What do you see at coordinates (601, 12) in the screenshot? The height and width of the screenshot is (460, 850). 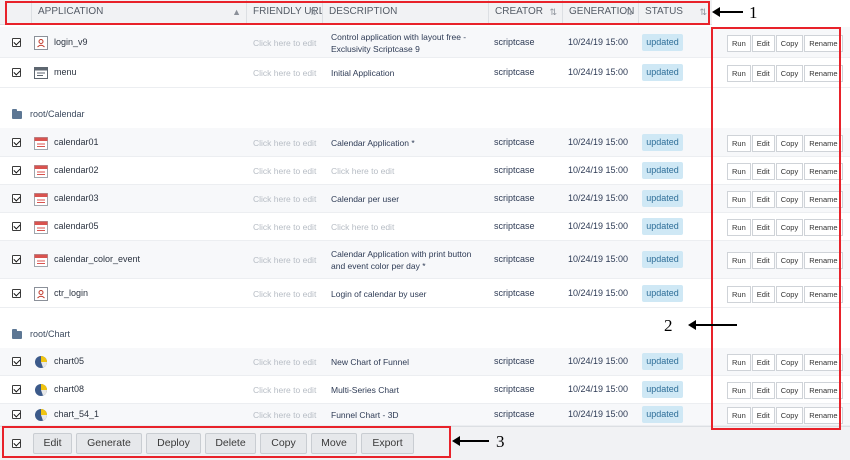 I see `column-header-generation: GENERATION ⇅` at bounding box center [601, 12].